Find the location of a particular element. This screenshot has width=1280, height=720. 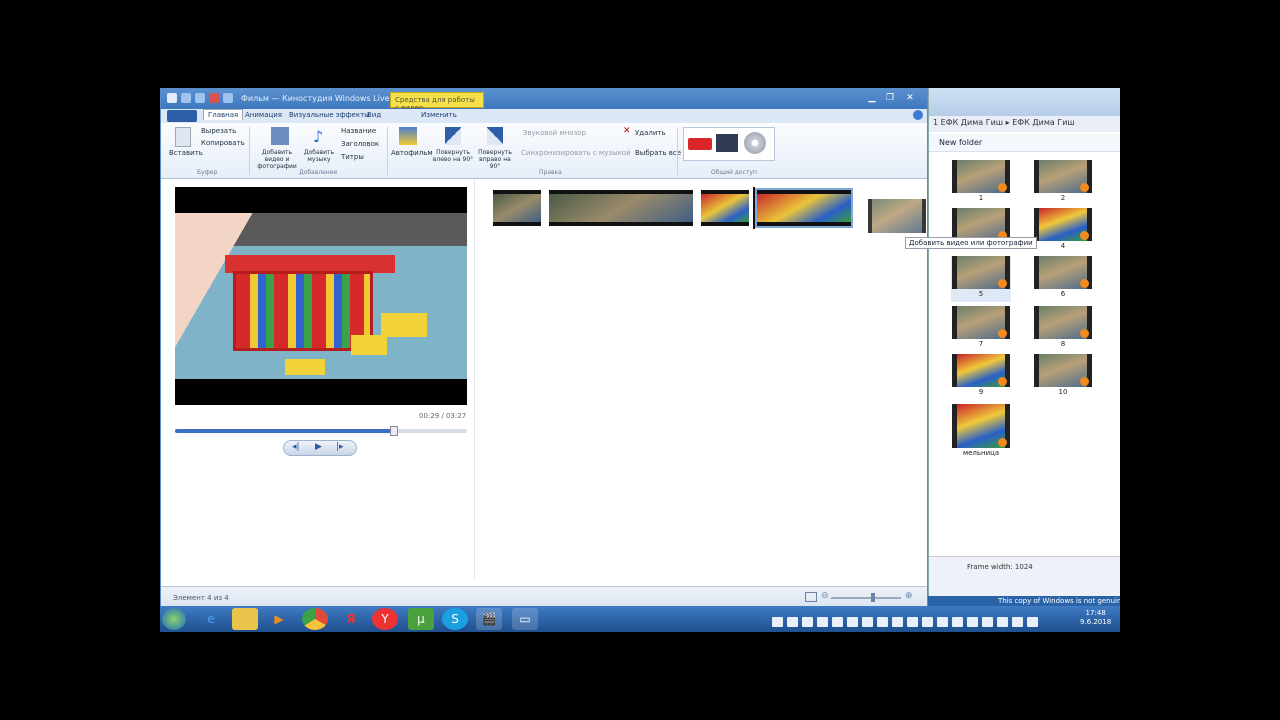

movie-maker-taskbar-icon: 🎬 is located at coordinates (489, 619).